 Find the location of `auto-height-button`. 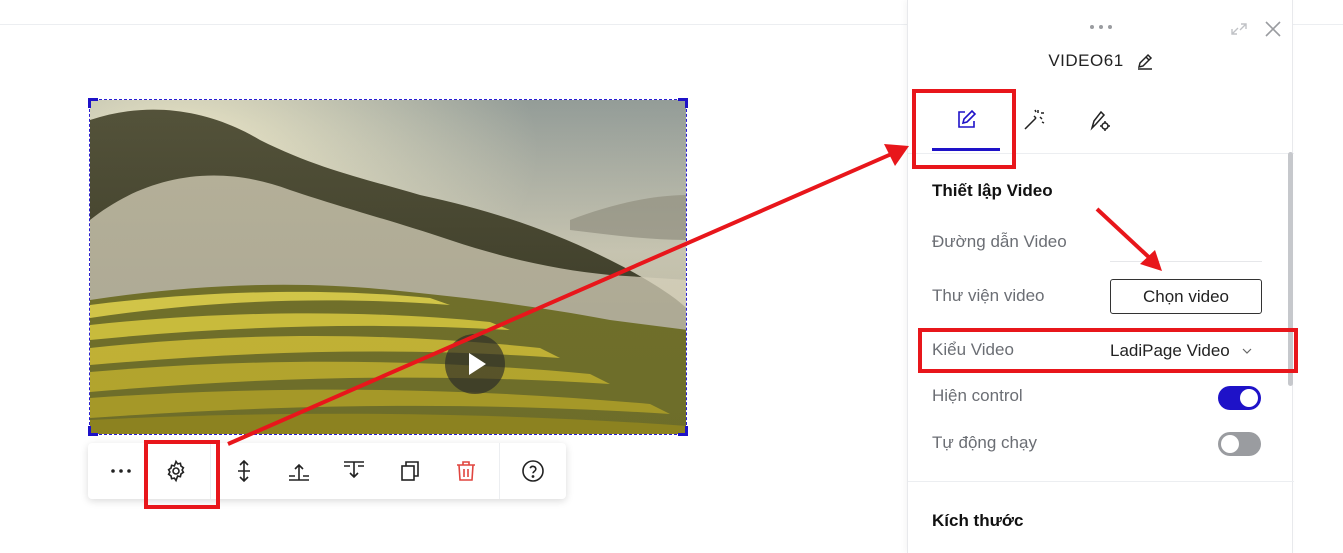

auto-height-button is located at coordinates (244, 471).